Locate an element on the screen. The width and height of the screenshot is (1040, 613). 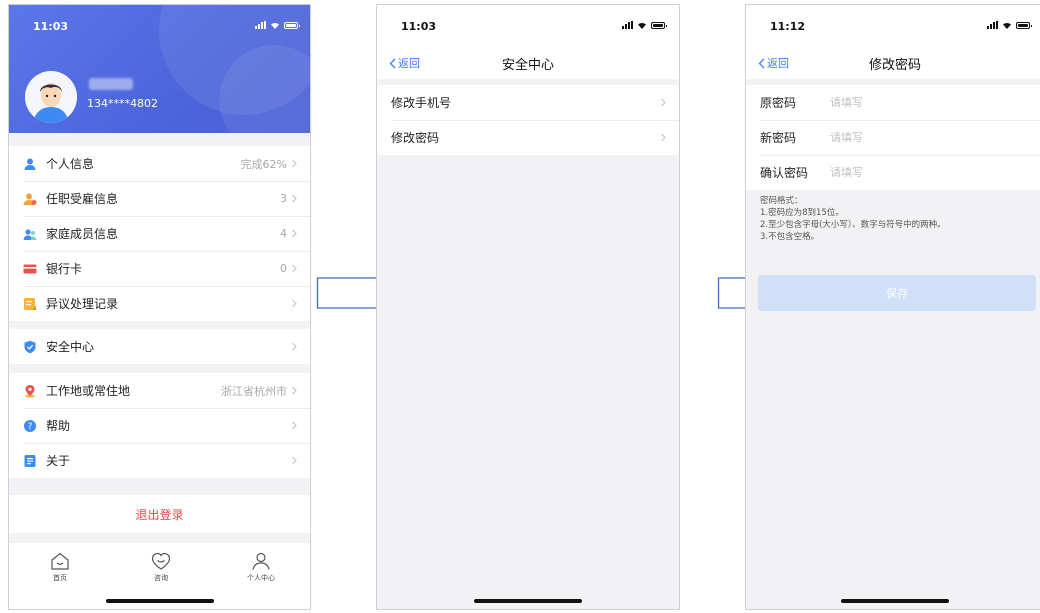
old-password-label: 原密码 is located at coordinates (778, 103).